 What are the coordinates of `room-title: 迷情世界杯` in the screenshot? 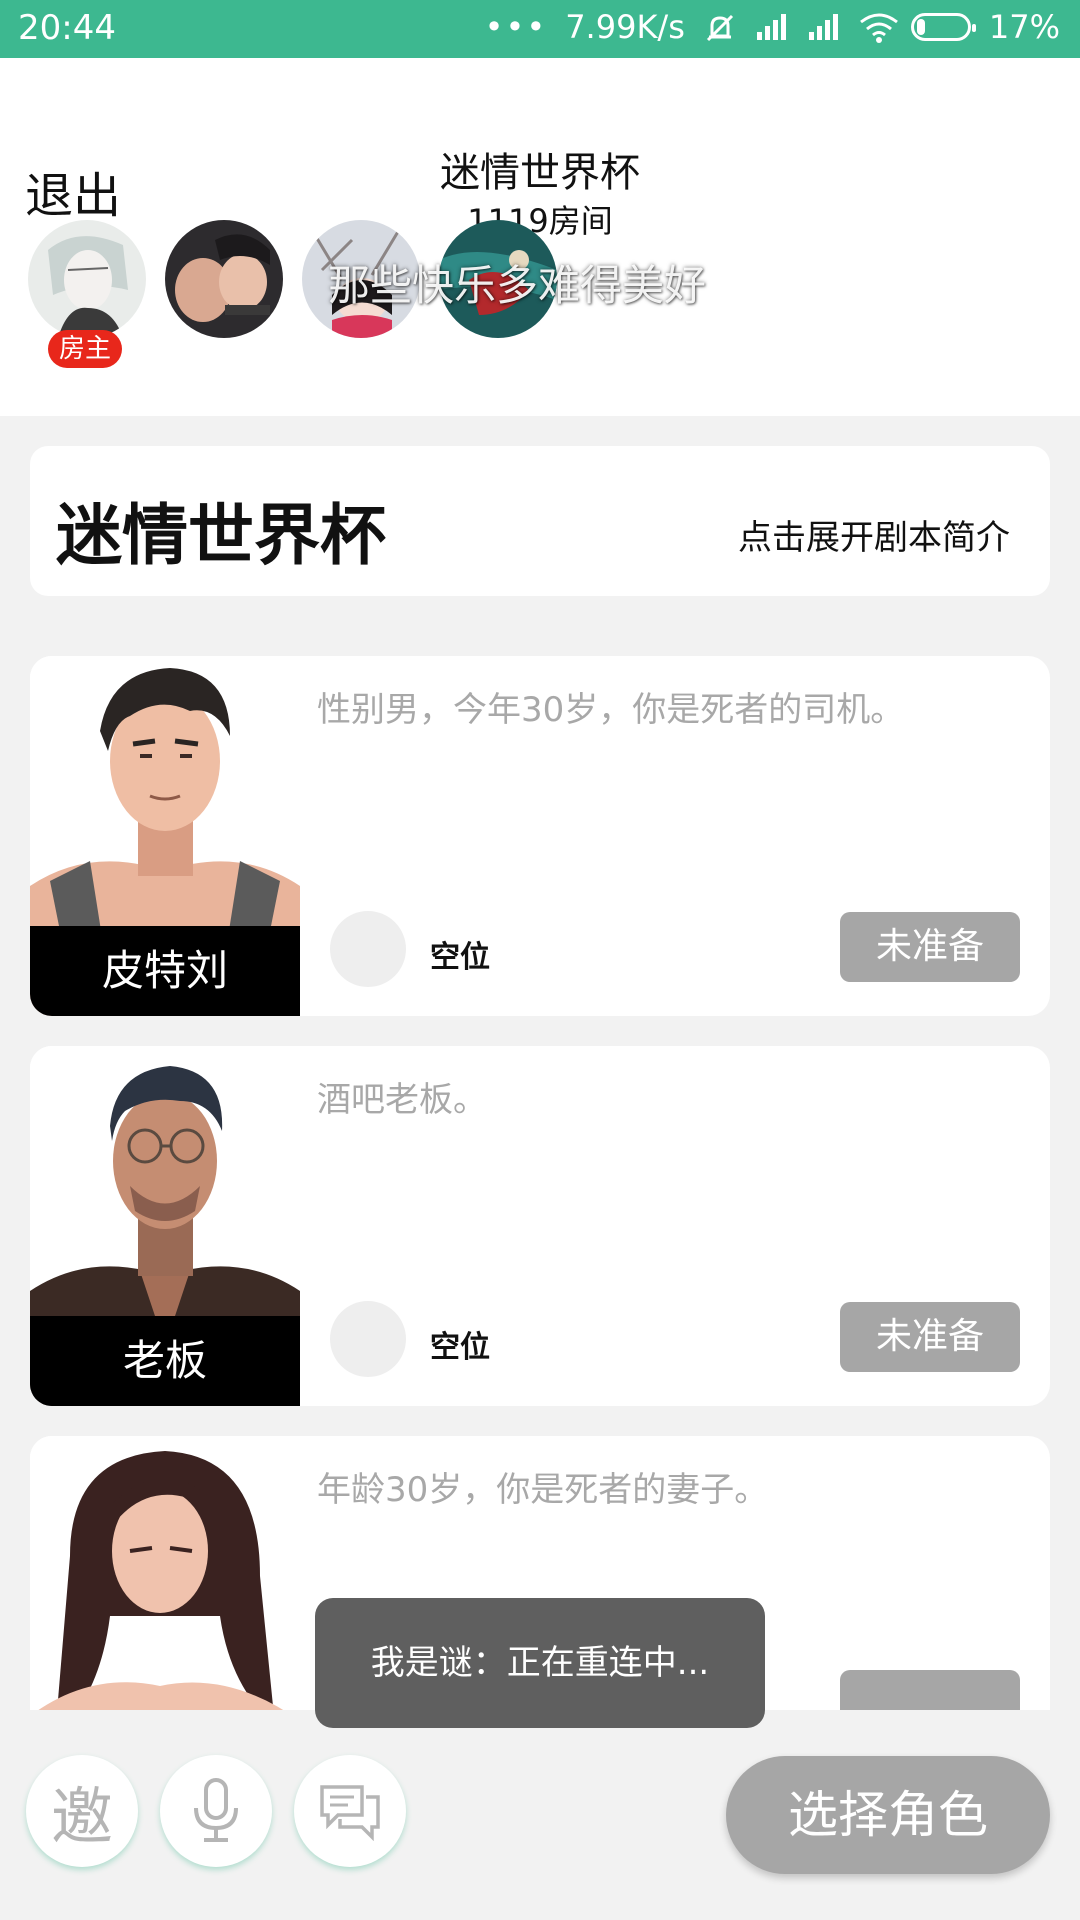 It's located at (540, 173).